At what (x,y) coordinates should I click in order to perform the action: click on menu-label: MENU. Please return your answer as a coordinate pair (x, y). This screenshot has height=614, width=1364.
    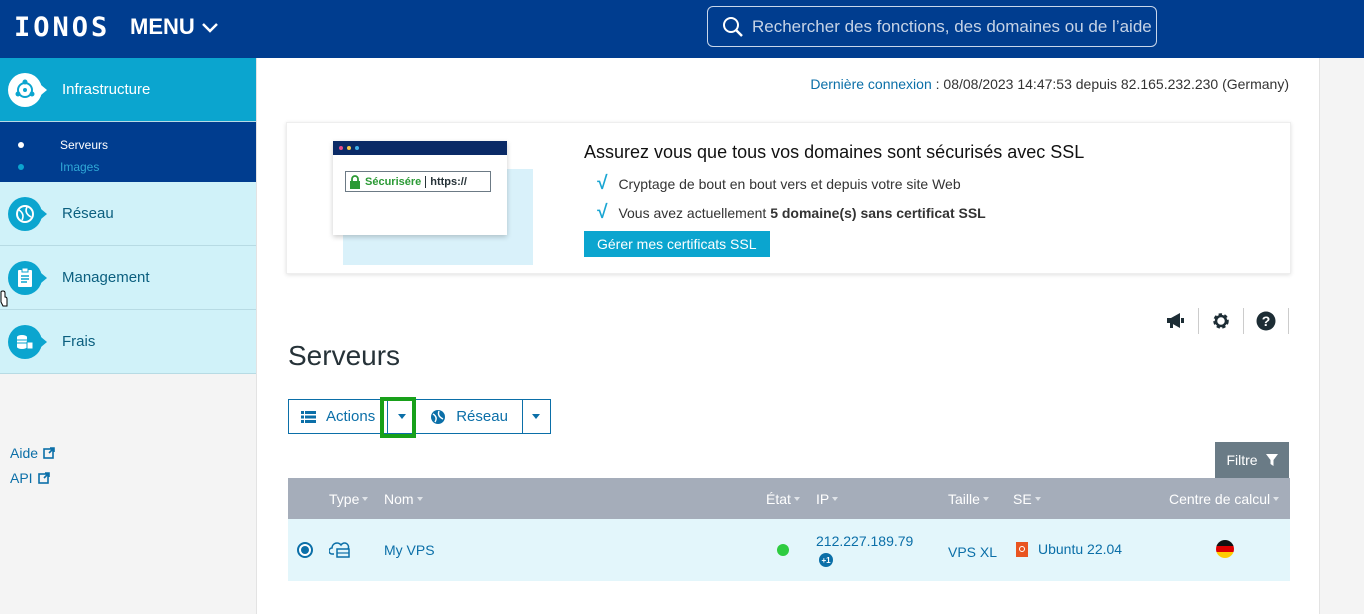
    Looking at the image, I should click on (162, 26).